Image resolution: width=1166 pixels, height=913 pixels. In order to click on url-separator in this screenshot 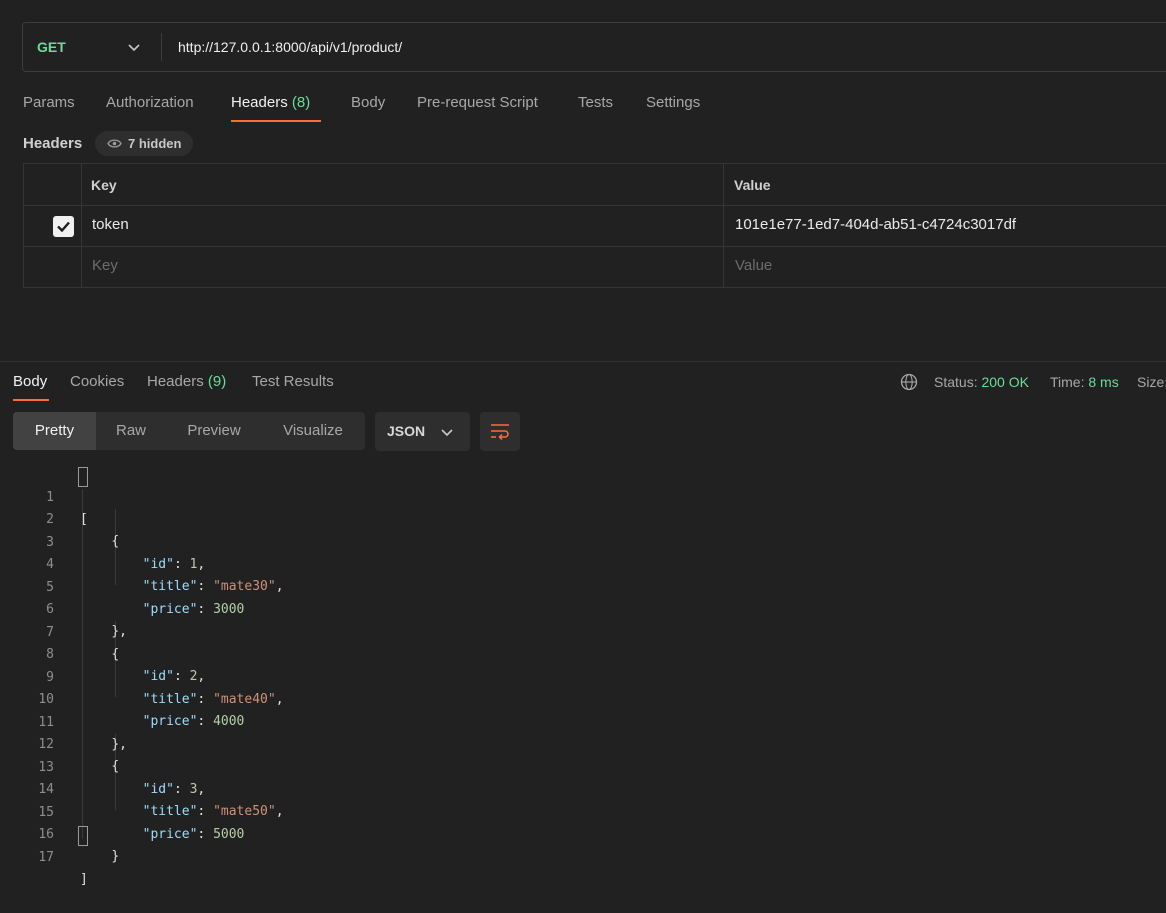, I will do `click(161, 47)`.